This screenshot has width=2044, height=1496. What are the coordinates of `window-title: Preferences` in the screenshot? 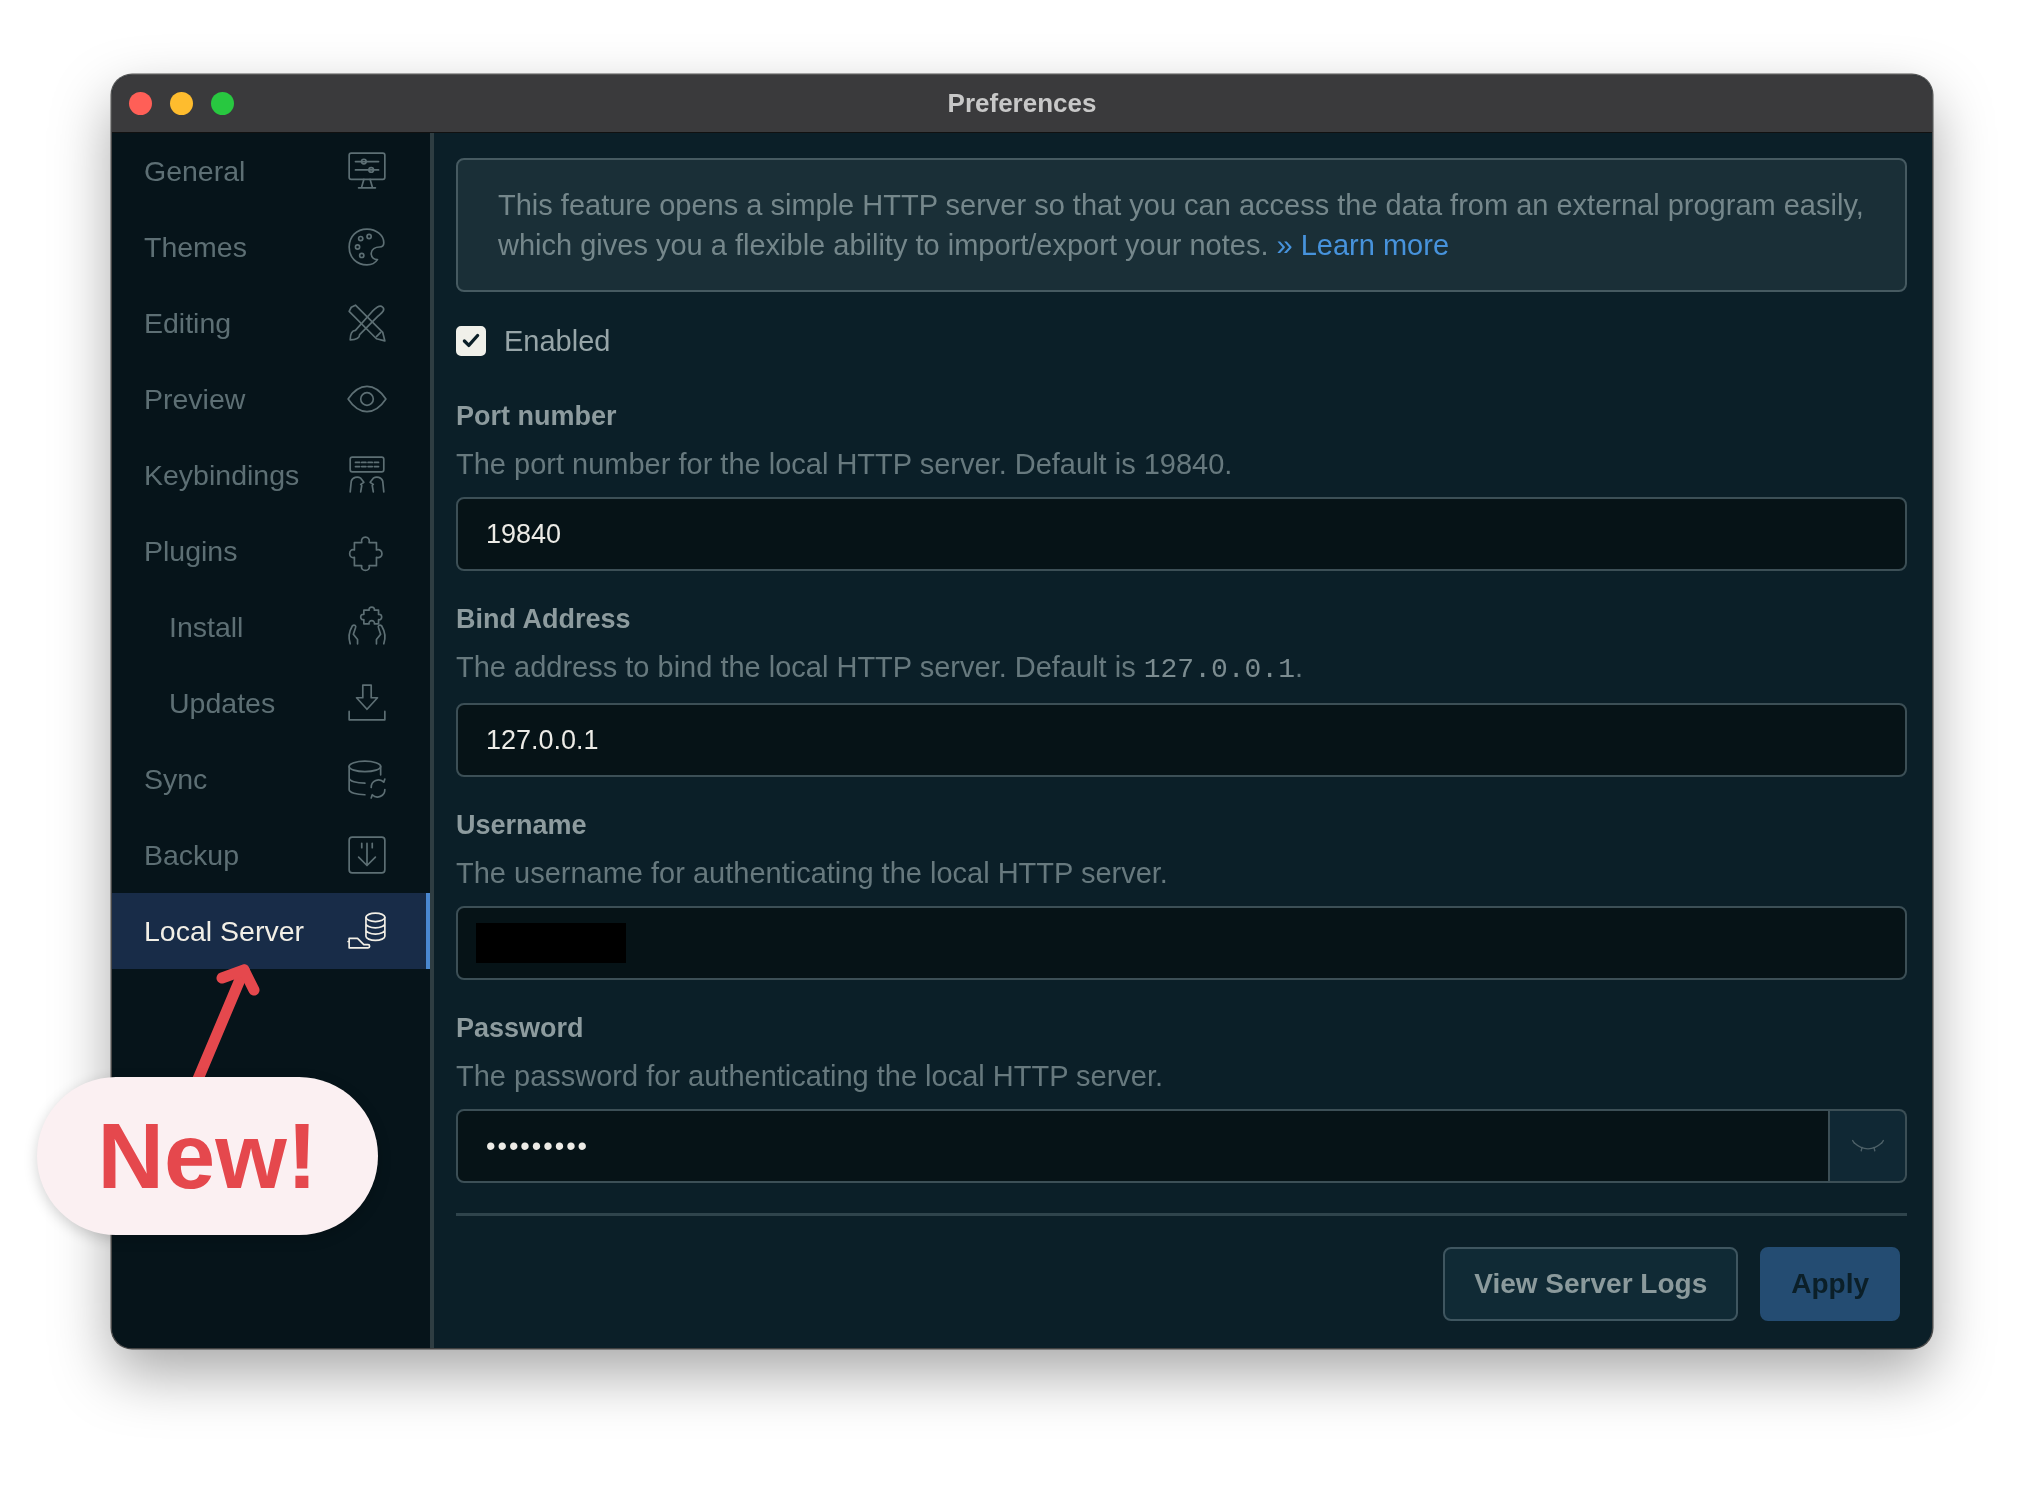 It's located at (1022, 103).